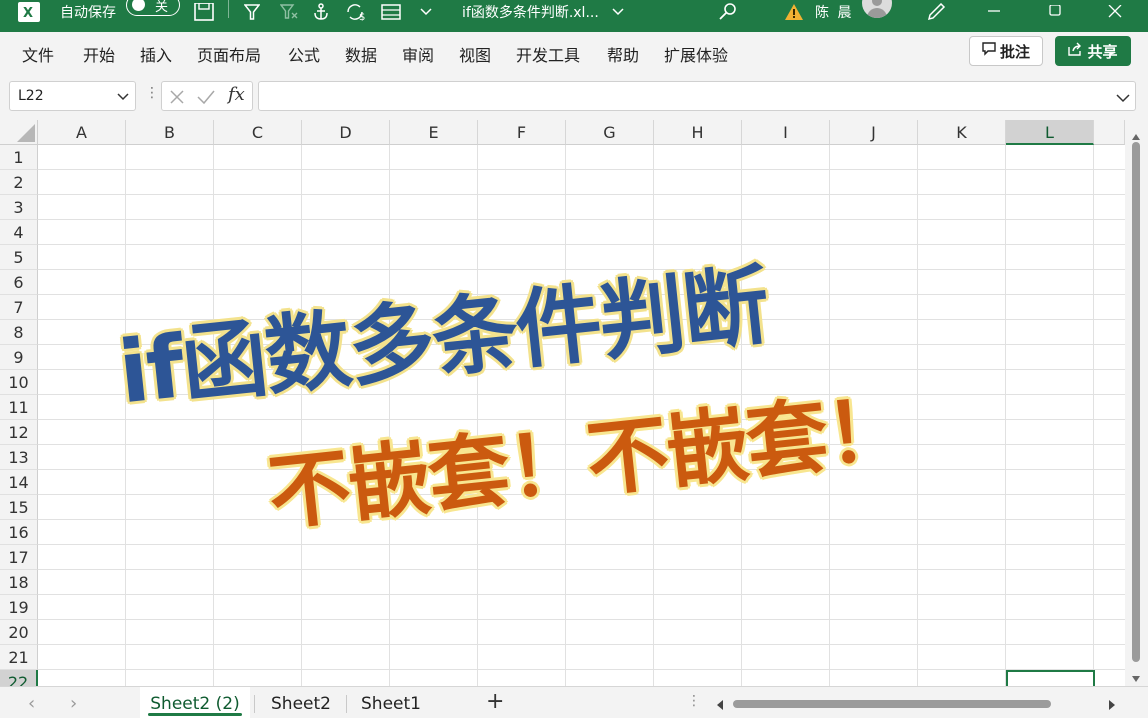 The width and height of the screenshot is (1148, 721). Describe the element at coordinates (522, 132) in the screenshot. I see `column-header-f: F` at that location.